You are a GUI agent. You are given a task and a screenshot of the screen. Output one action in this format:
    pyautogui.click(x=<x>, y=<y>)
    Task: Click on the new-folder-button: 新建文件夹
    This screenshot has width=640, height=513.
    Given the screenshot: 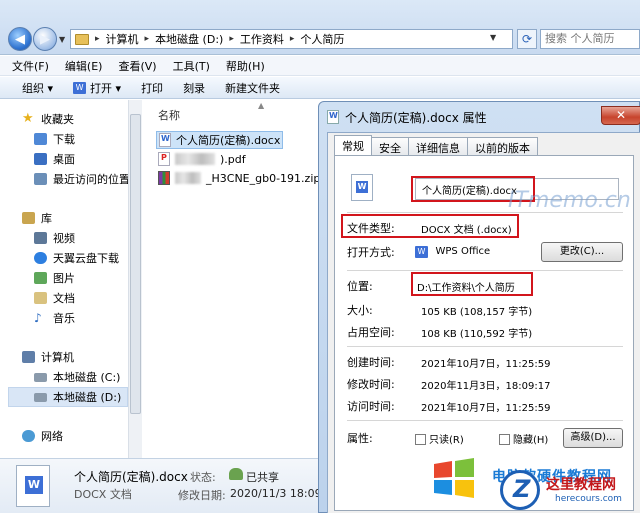 What is the action you would take?
    pyautogui.click(x=252, y=88)
    